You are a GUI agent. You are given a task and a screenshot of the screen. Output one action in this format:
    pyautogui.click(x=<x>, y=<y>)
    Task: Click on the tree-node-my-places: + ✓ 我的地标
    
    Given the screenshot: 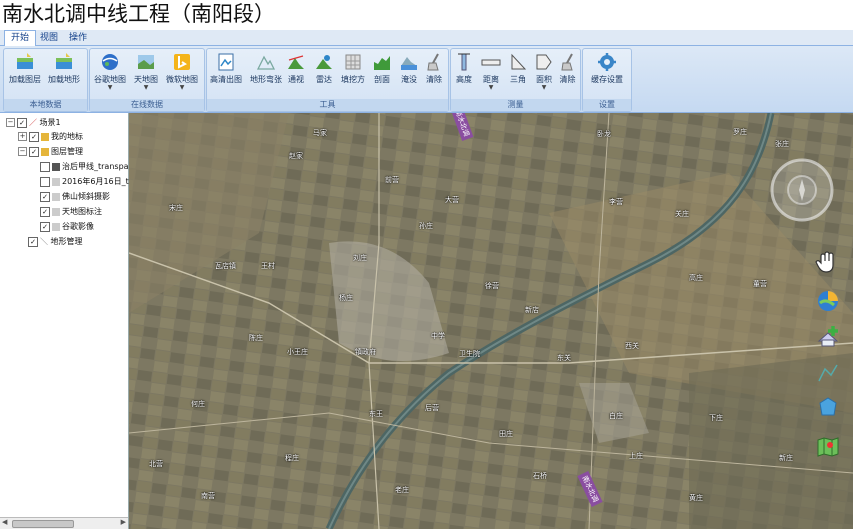 What is the action you would take?
    pyautogui.click(x=50, y=137)
    